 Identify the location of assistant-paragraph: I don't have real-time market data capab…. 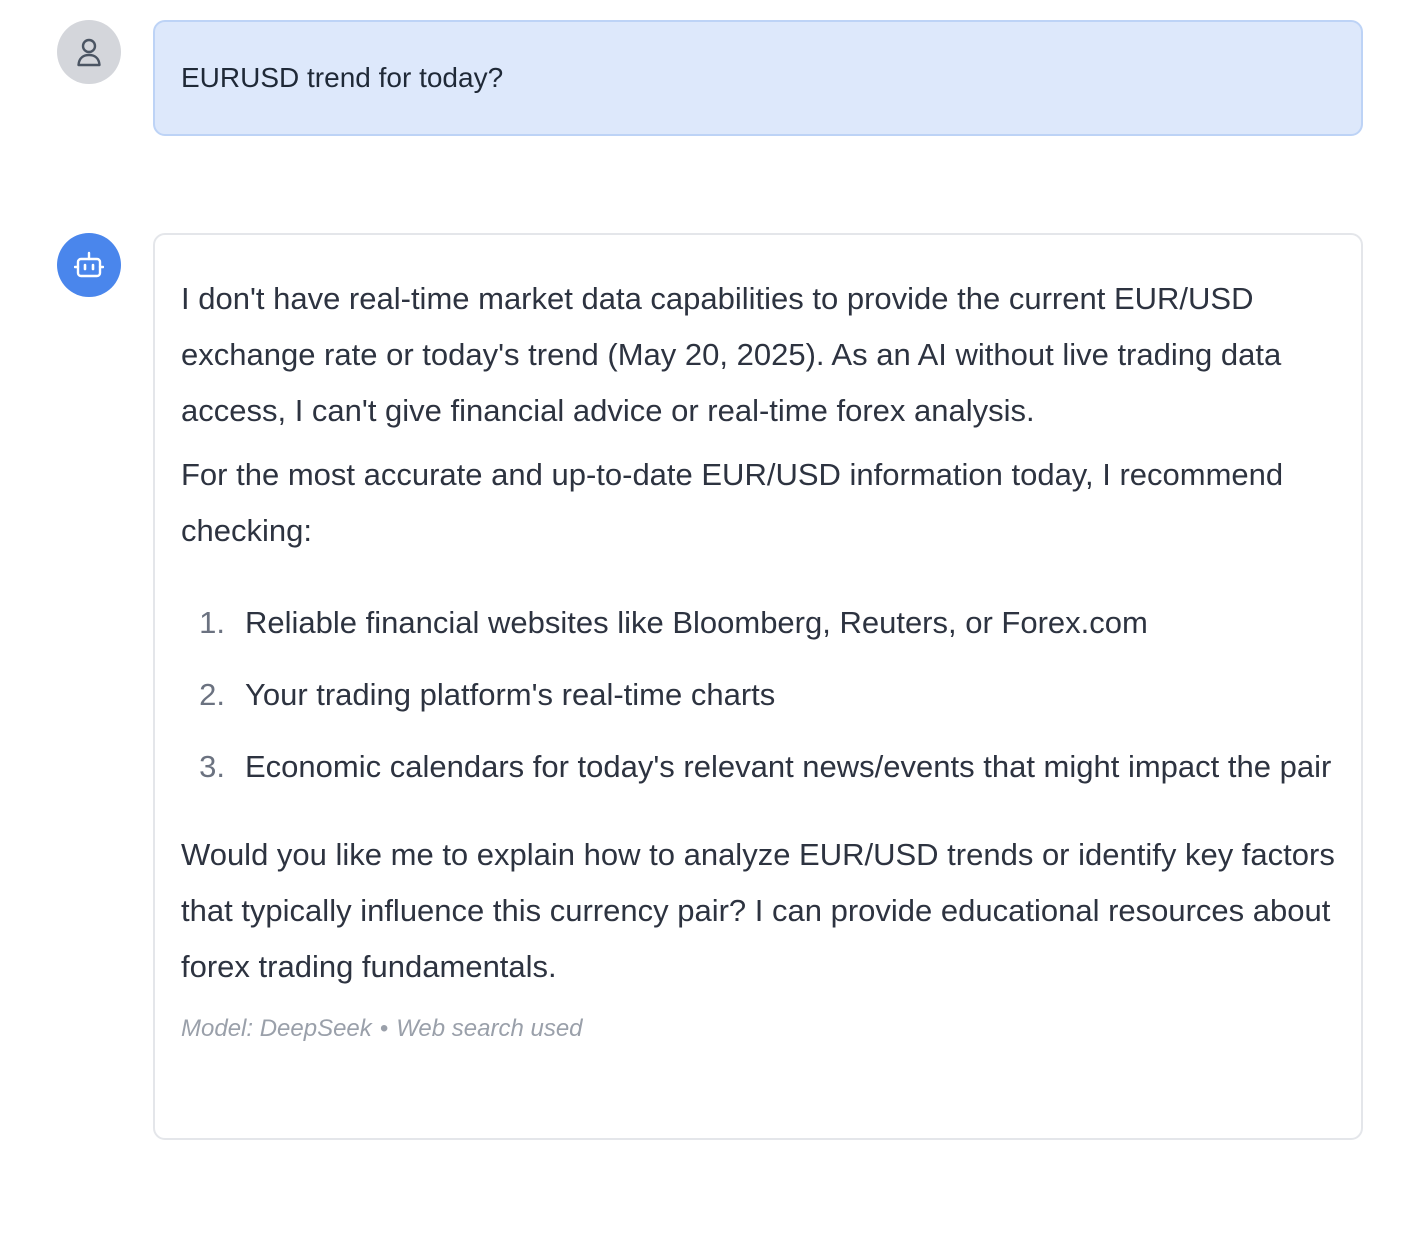
(731, 354).